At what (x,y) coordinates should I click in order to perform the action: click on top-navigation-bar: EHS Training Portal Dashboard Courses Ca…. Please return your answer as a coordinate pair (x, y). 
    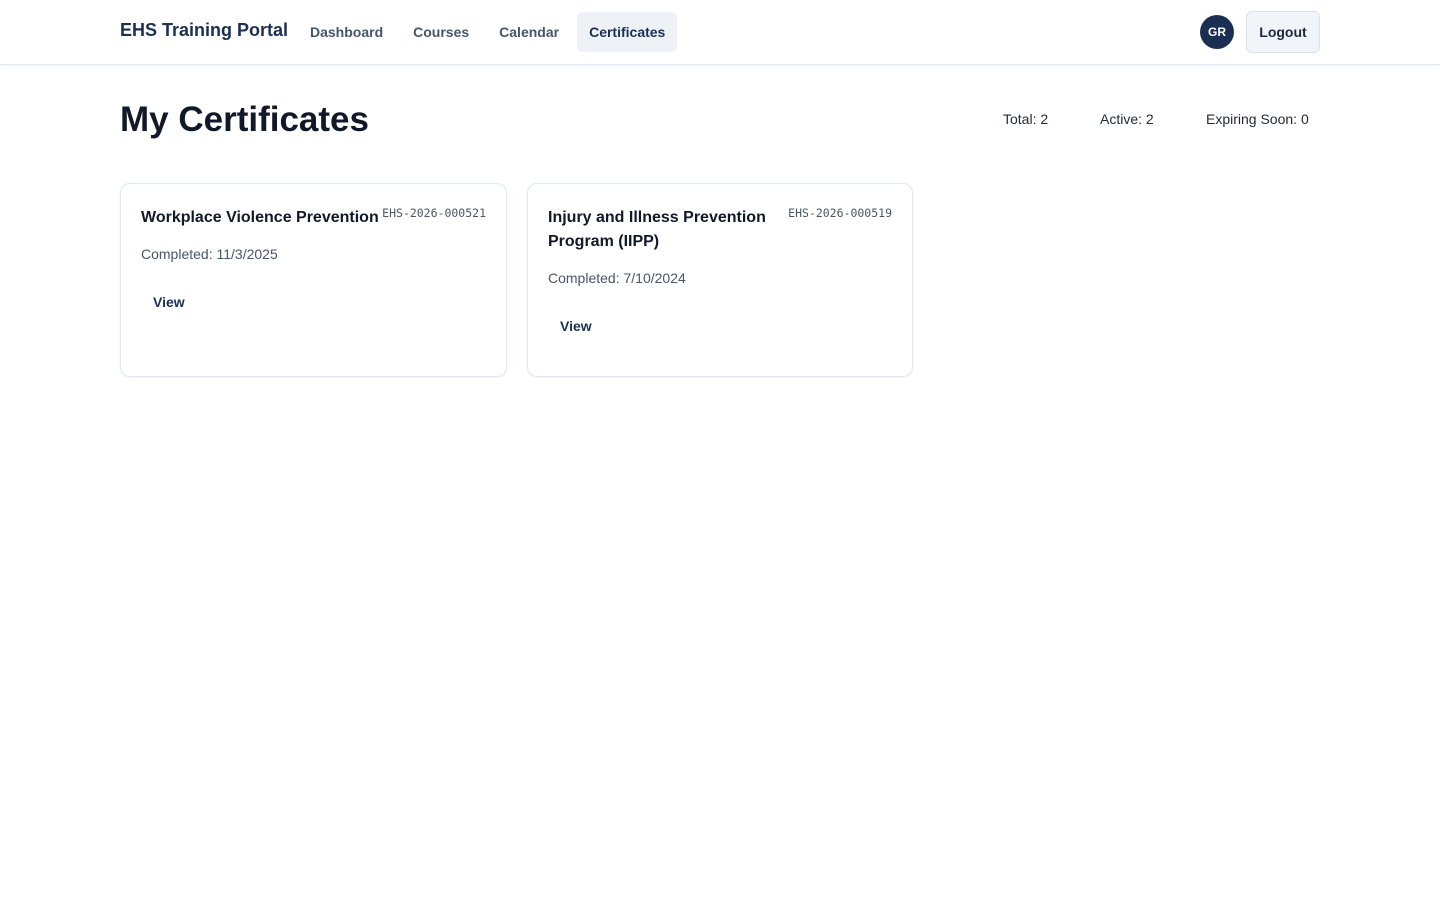
    Looking at the image, I should click on (720, 32).